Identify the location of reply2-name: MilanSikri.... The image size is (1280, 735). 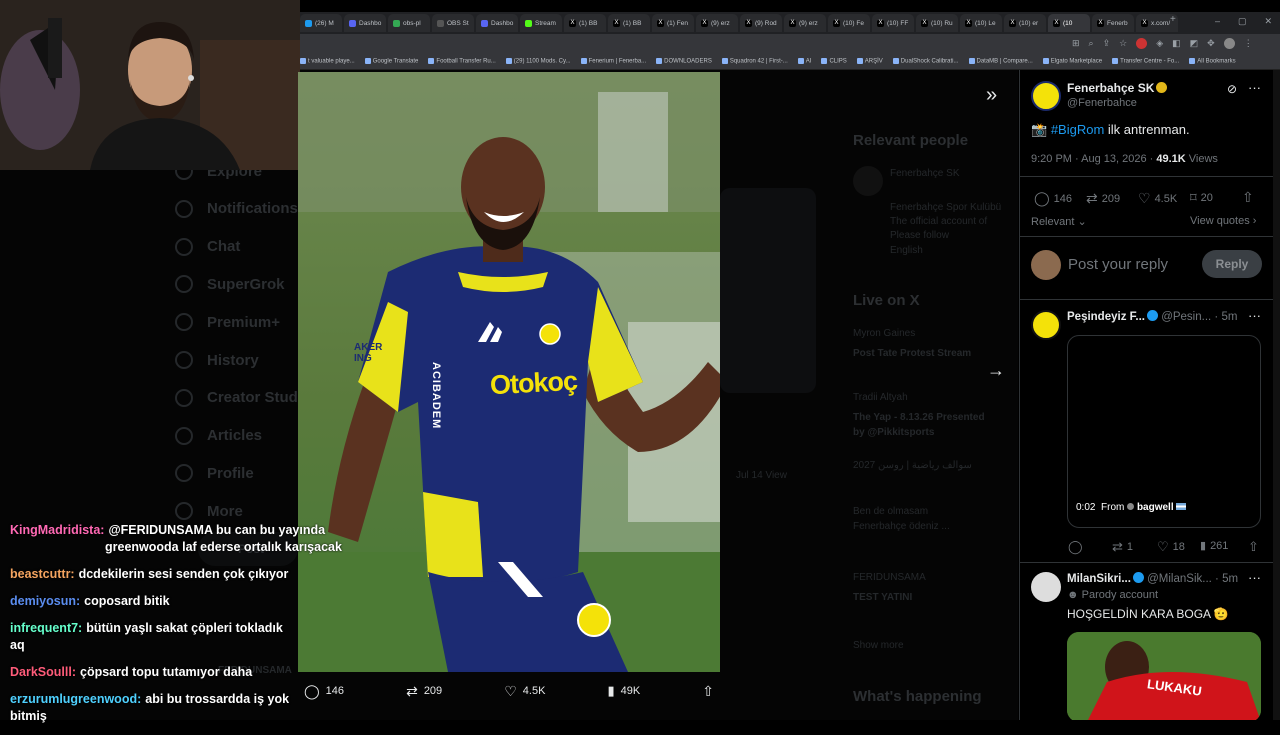
(1099, 579).